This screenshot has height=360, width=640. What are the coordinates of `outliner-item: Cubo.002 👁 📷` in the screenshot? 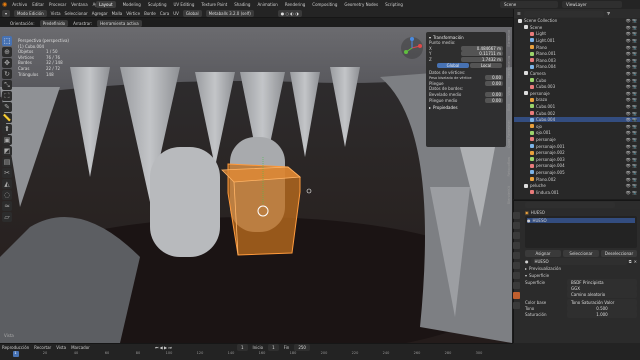 It's located at (577, 113).